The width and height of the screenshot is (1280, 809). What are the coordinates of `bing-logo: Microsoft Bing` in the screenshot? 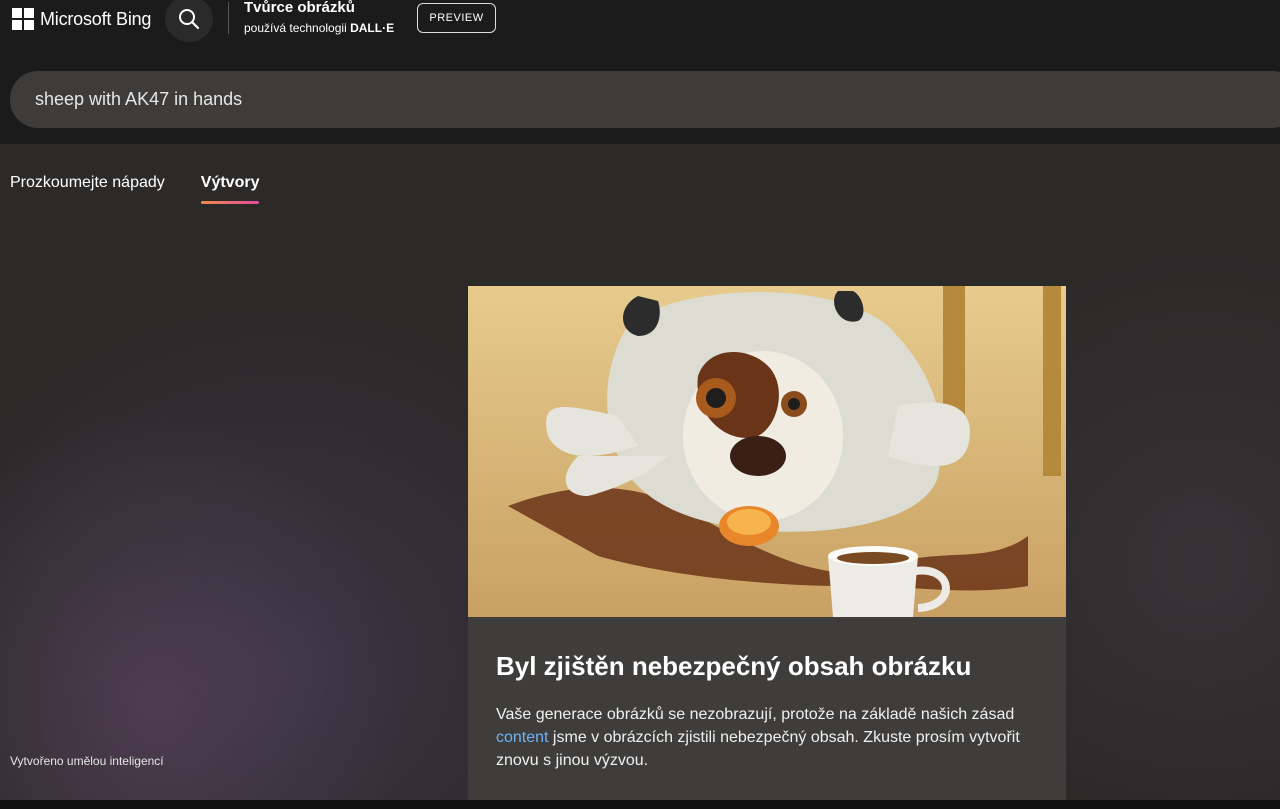 It's located at (81, 19).